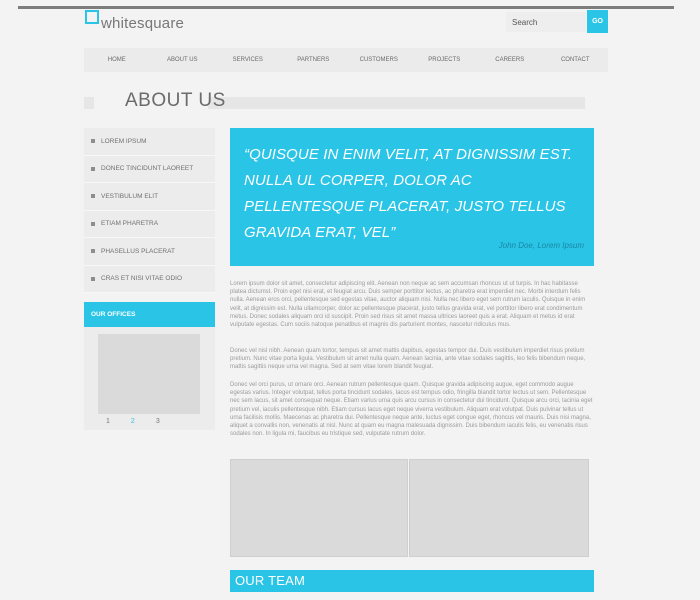 The height and width of the screenshot is (600, 700). Describe the element at coordinates (319, 508) in the screenshot. I see `image-placeholder-left` at that location.